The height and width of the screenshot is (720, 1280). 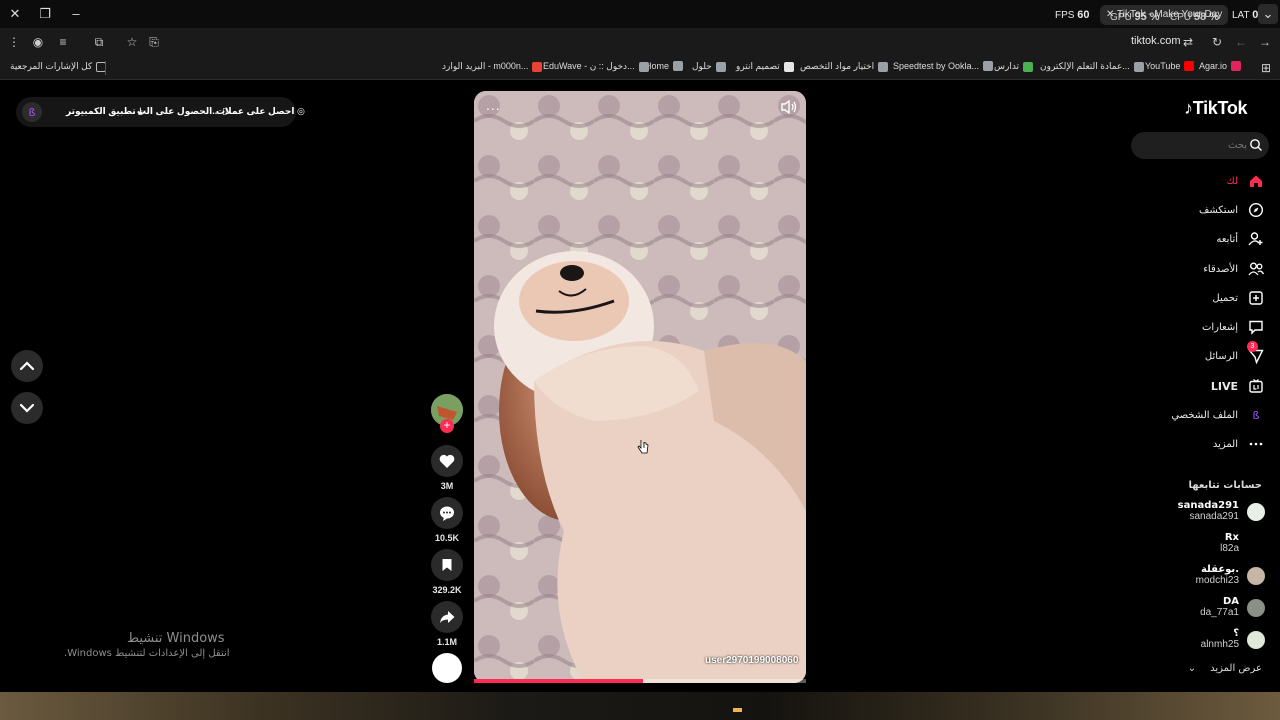 I want to click on search-icon, so click(x=1256, y=145).